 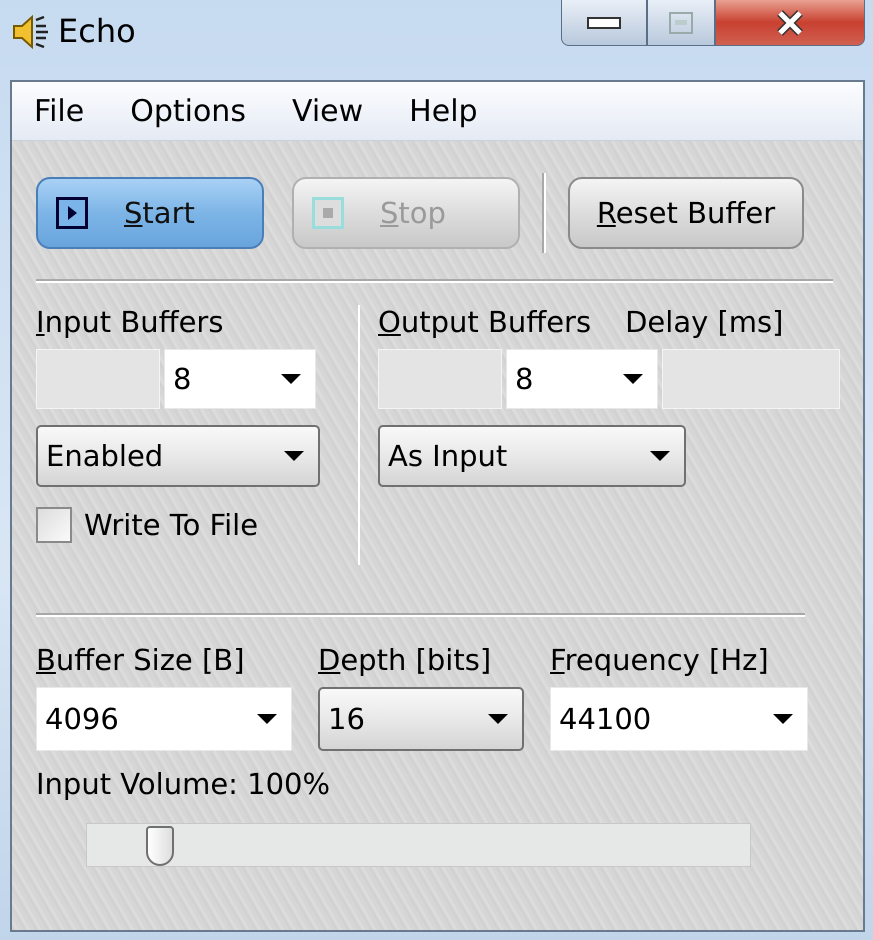 I want to click on minimize-button, so click(x=604, y=23).